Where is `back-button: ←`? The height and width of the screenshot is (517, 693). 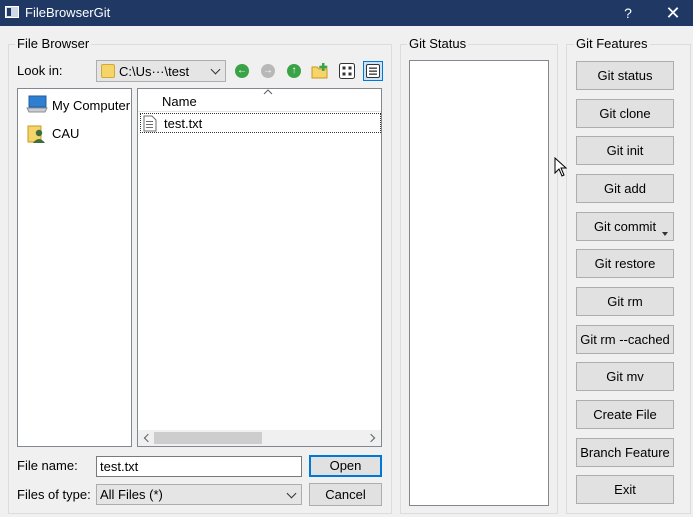 back-button: ← is located at coordinates (242, 71).